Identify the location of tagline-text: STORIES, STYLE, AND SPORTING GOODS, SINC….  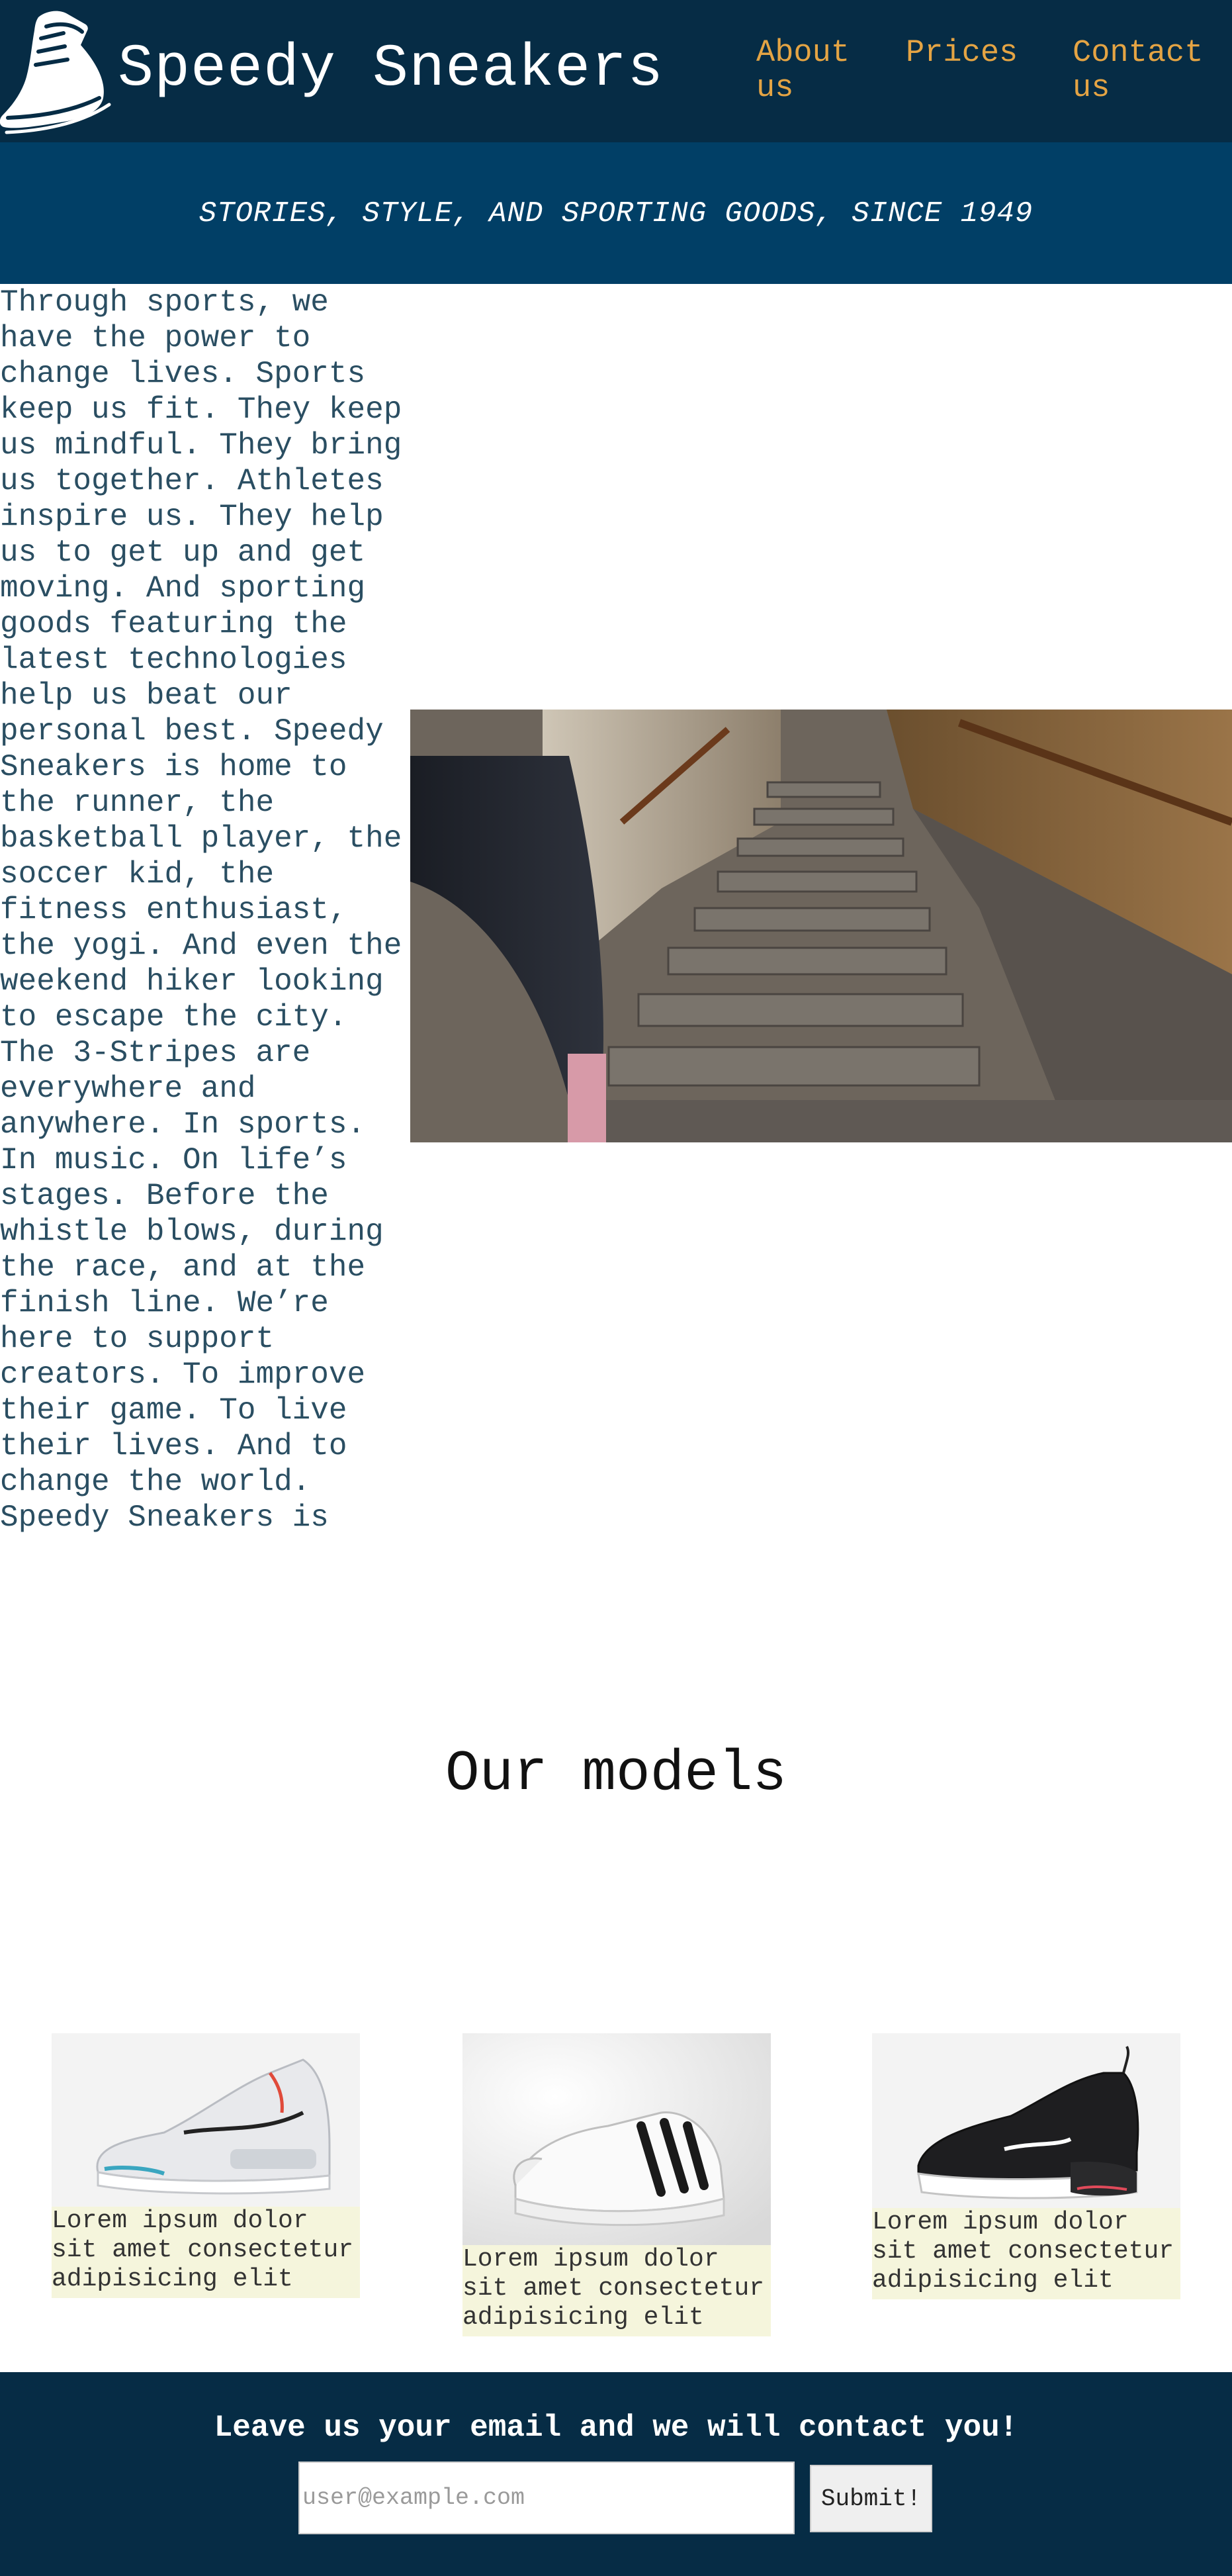
(616, 213).